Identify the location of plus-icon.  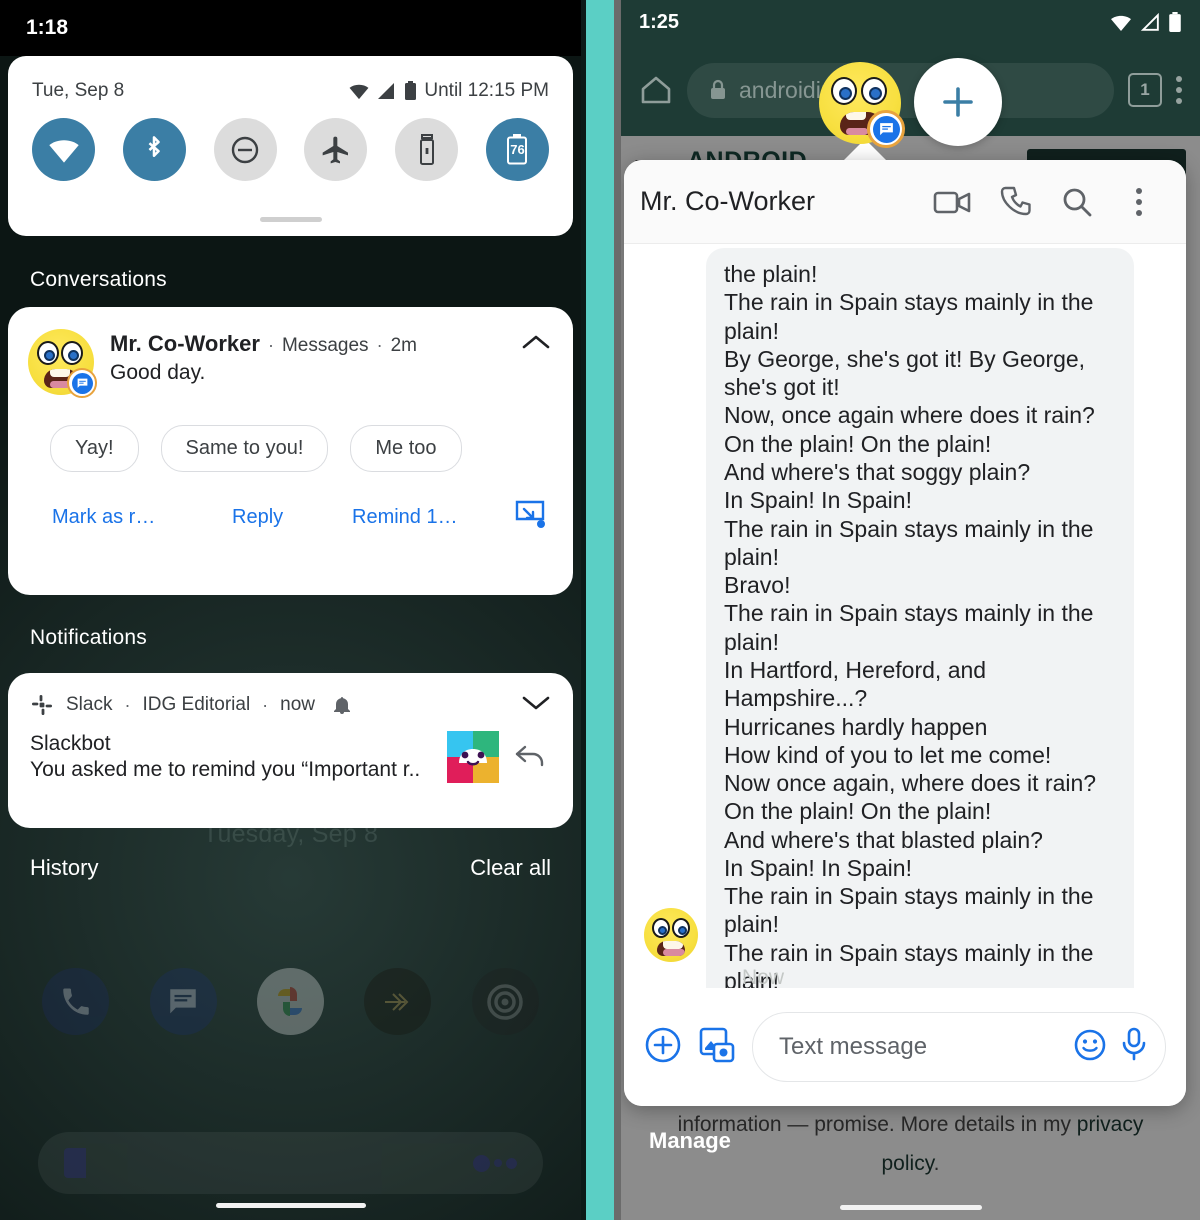
(958, 102).